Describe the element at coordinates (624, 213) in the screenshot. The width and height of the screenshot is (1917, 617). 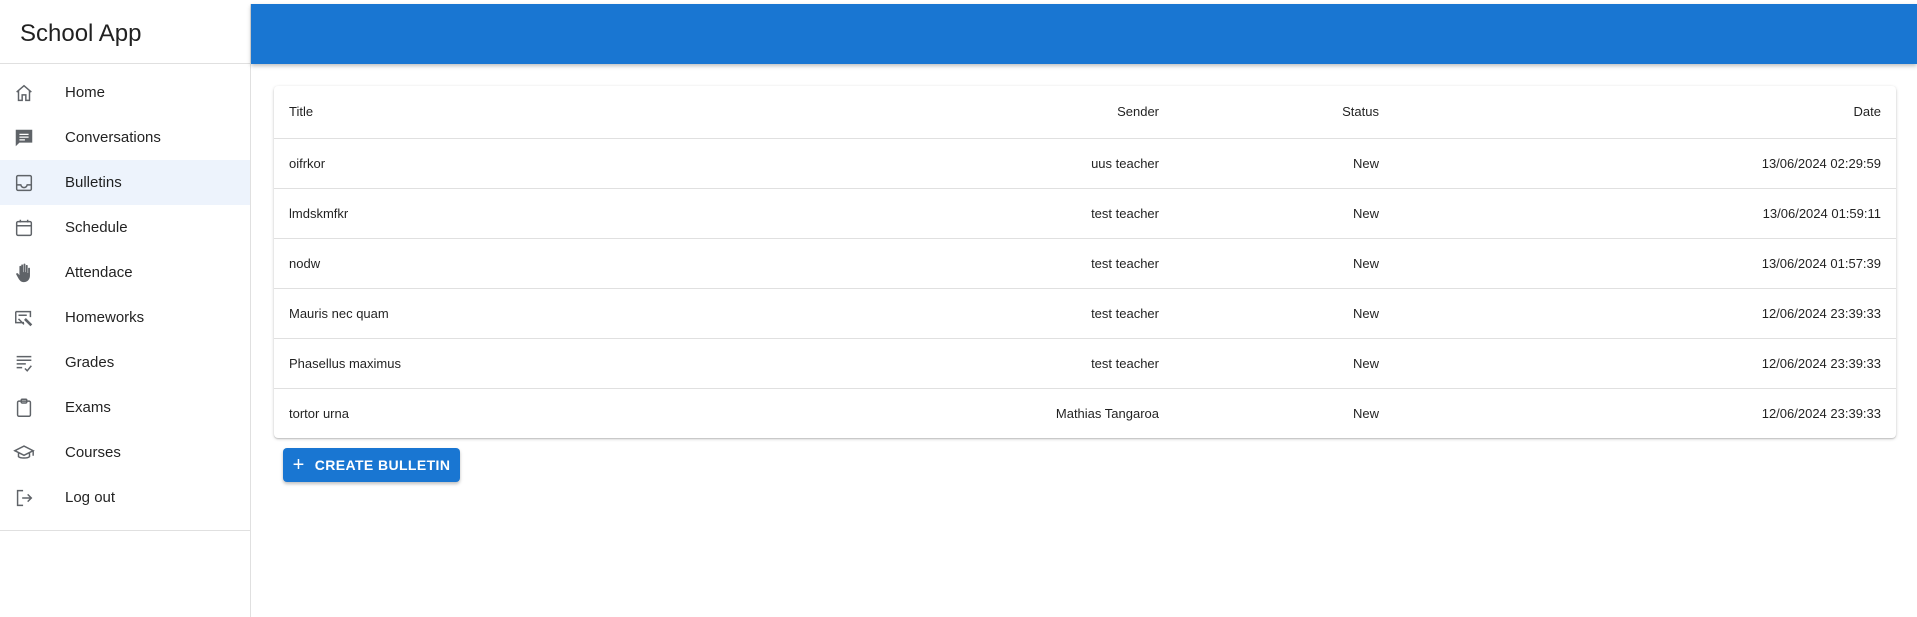
I see `cell-title: lmdskmfkr` at that location.